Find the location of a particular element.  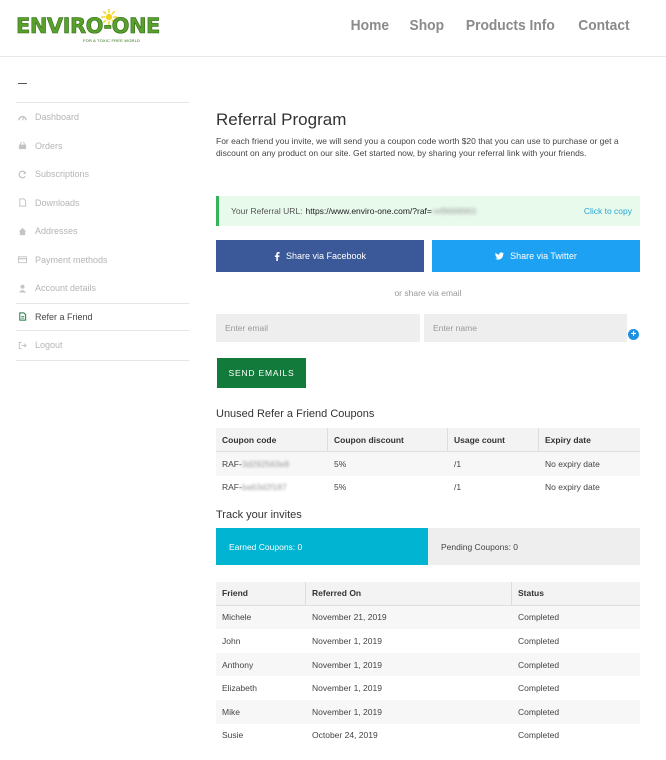

twitter-icon is located at coordinates (500, 256).